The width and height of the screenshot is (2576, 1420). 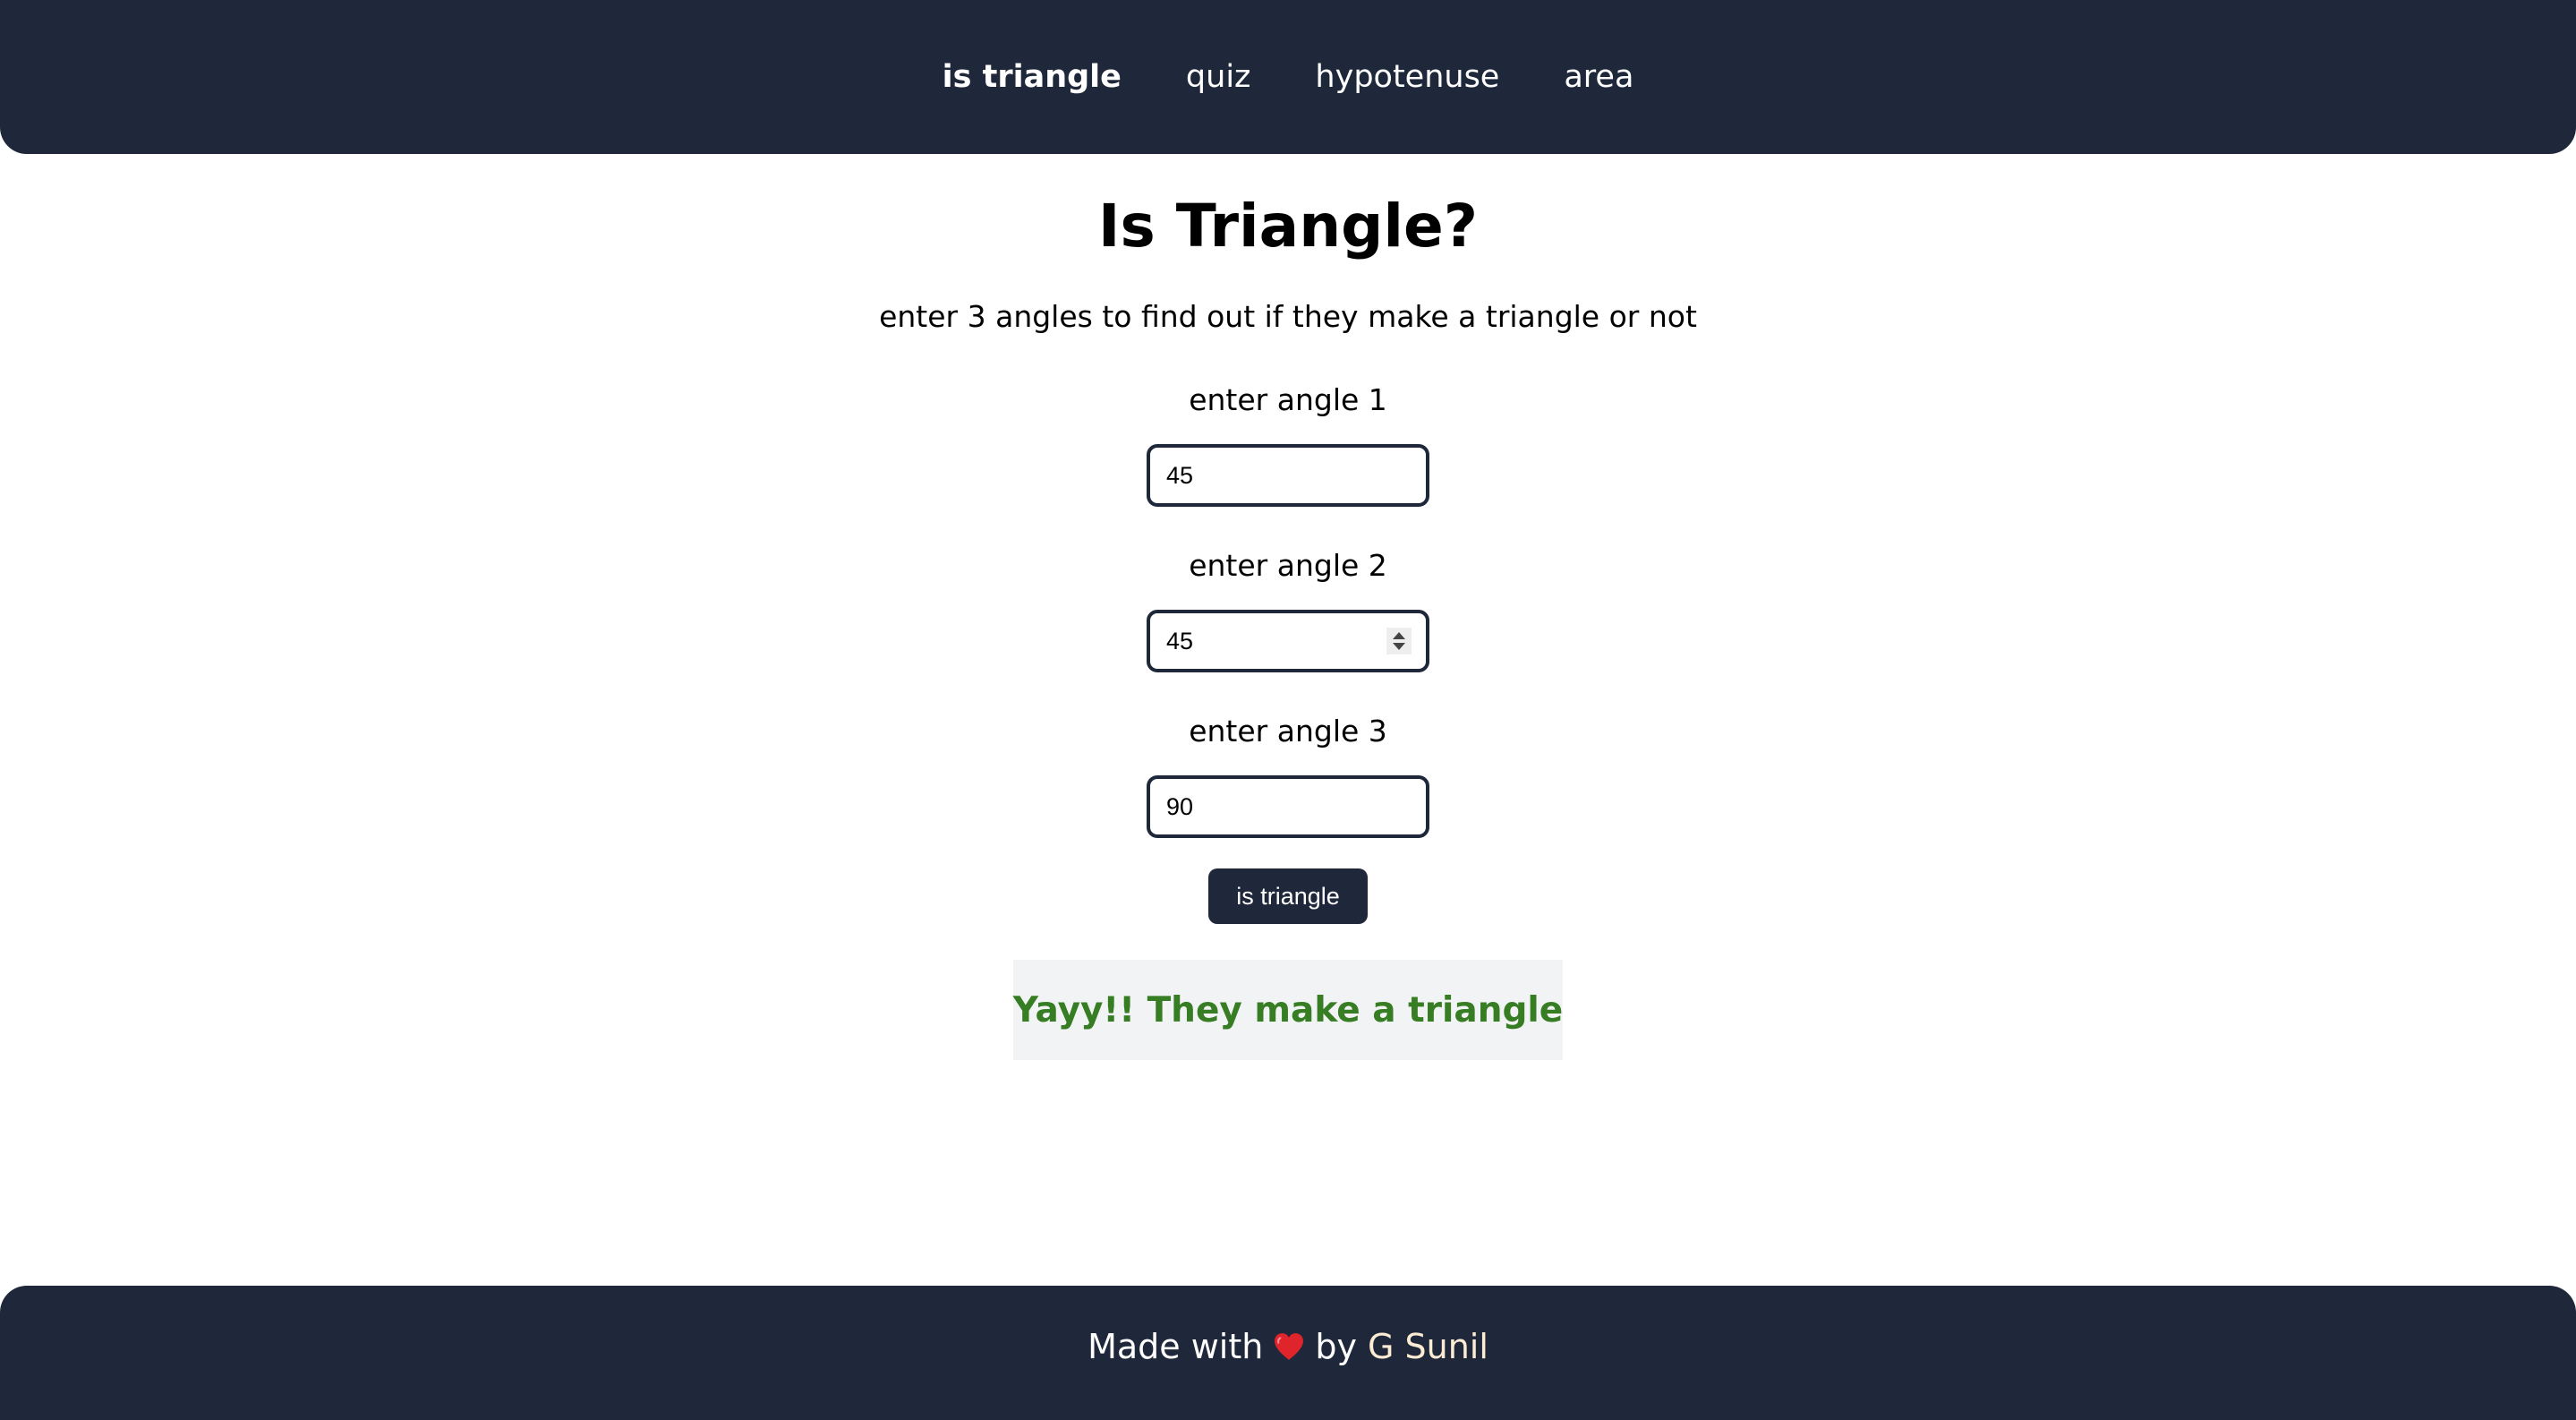 What do you see at coordinates (1428, 1347) in the screenshot?
I see `author-link: G Sunil` at bounding box center [1428, 1347].